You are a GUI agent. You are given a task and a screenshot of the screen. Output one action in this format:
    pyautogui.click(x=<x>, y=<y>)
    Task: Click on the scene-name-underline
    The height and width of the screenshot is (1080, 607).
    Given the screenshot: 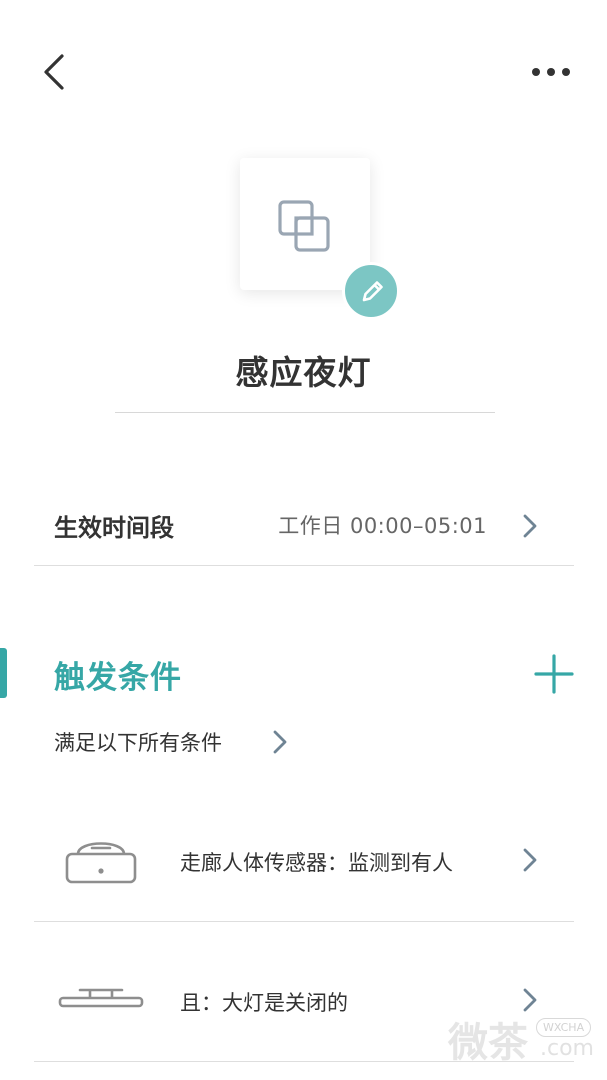 What is the action you would take?
    pyautogui.click(x=305, y=412)
    